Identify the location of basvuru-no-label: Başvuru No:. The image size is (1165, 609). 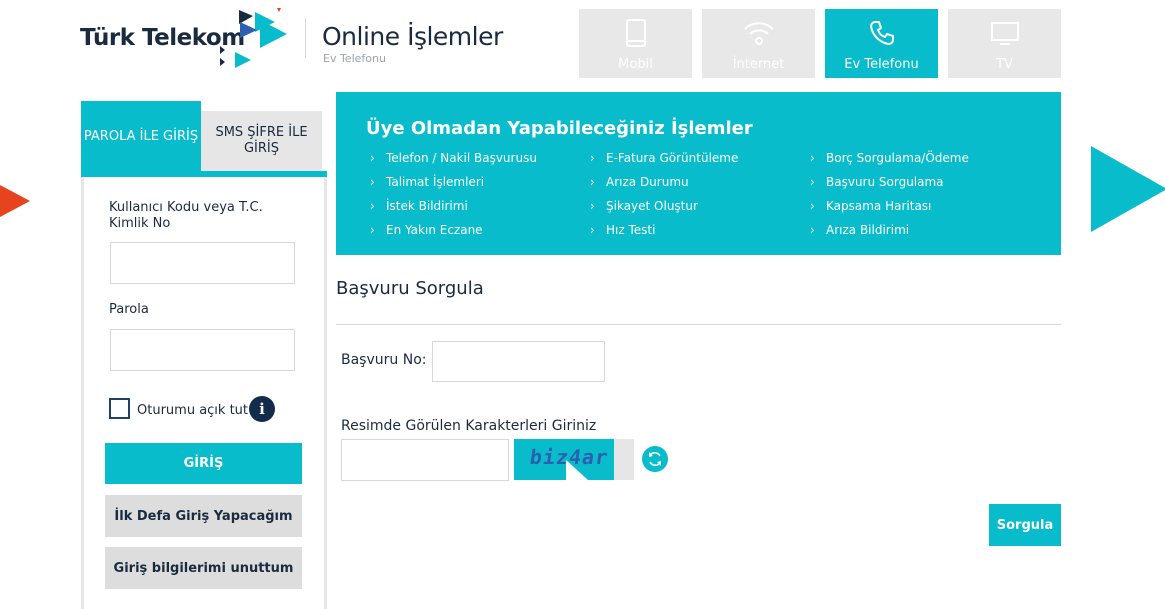
(384, 360).